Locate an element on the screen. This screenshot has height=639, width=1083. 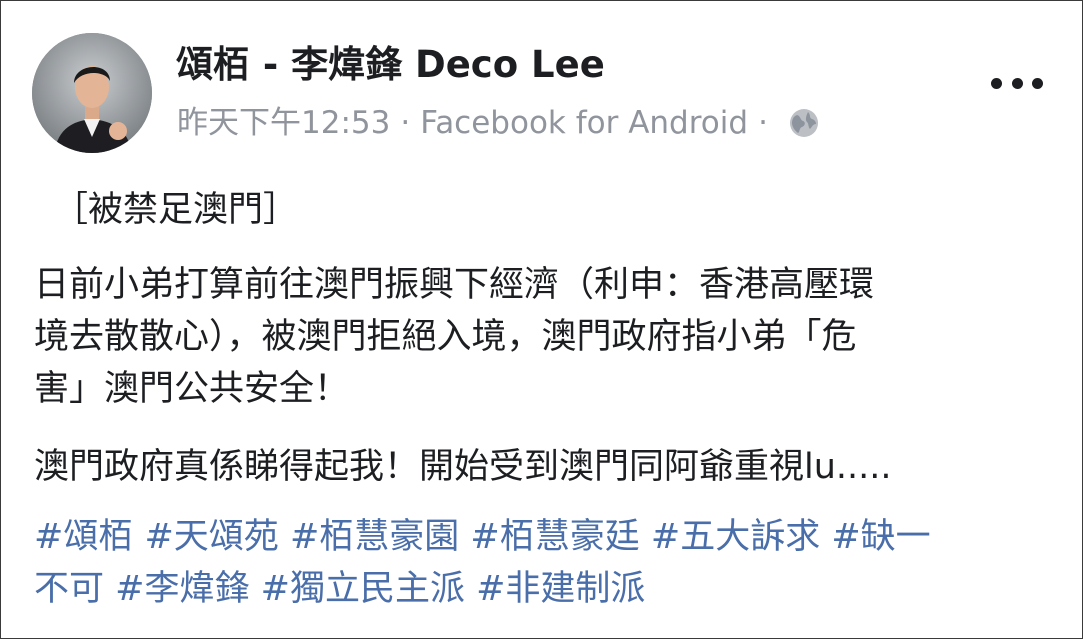
post-meta: 昨天下午12:53 · Facebook for Android · is located at coordinates (498, 123).